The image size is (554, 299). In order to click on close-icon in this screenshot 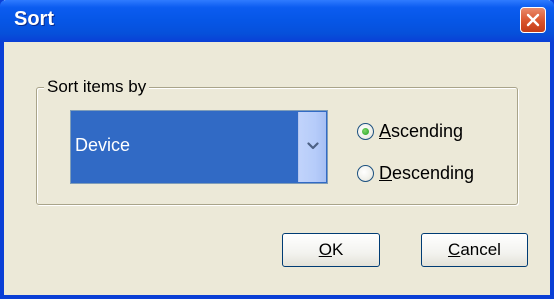, I will do `click(533, 20)`.